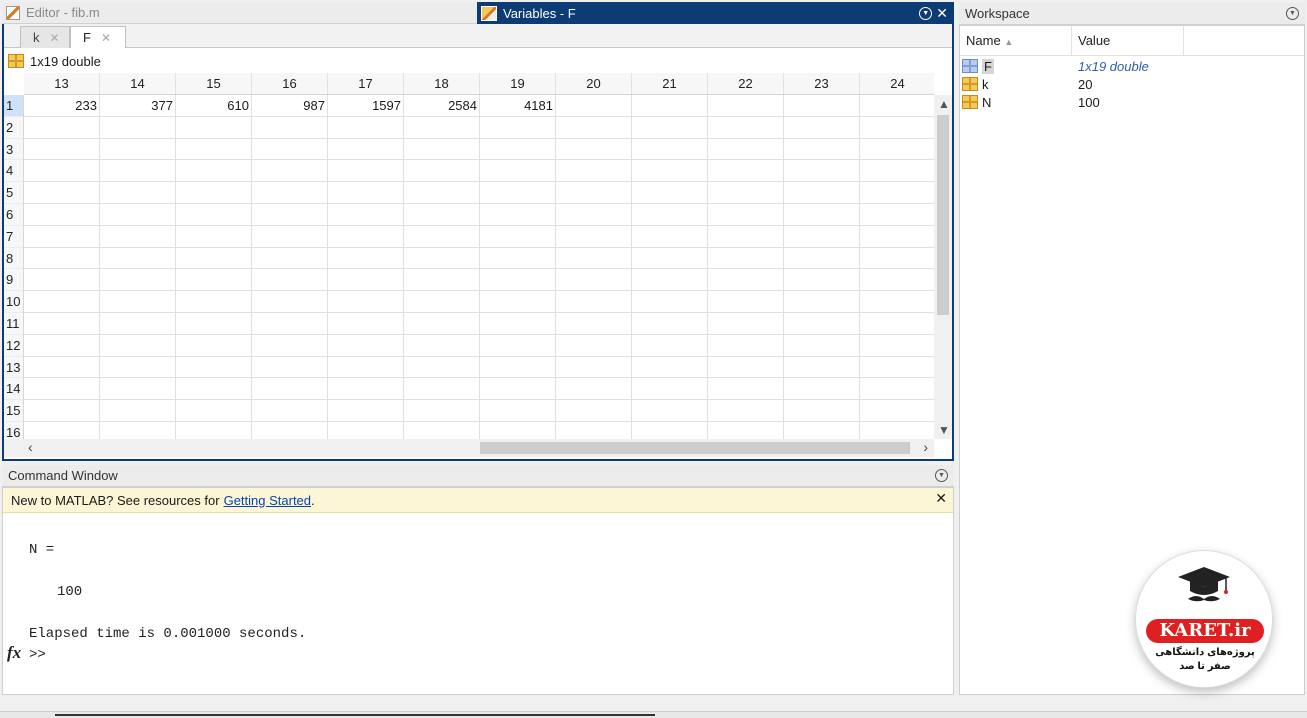 The height and width of the screenshot is (718, 1307). I want to click on table-cell: 610, so click(214, 106).